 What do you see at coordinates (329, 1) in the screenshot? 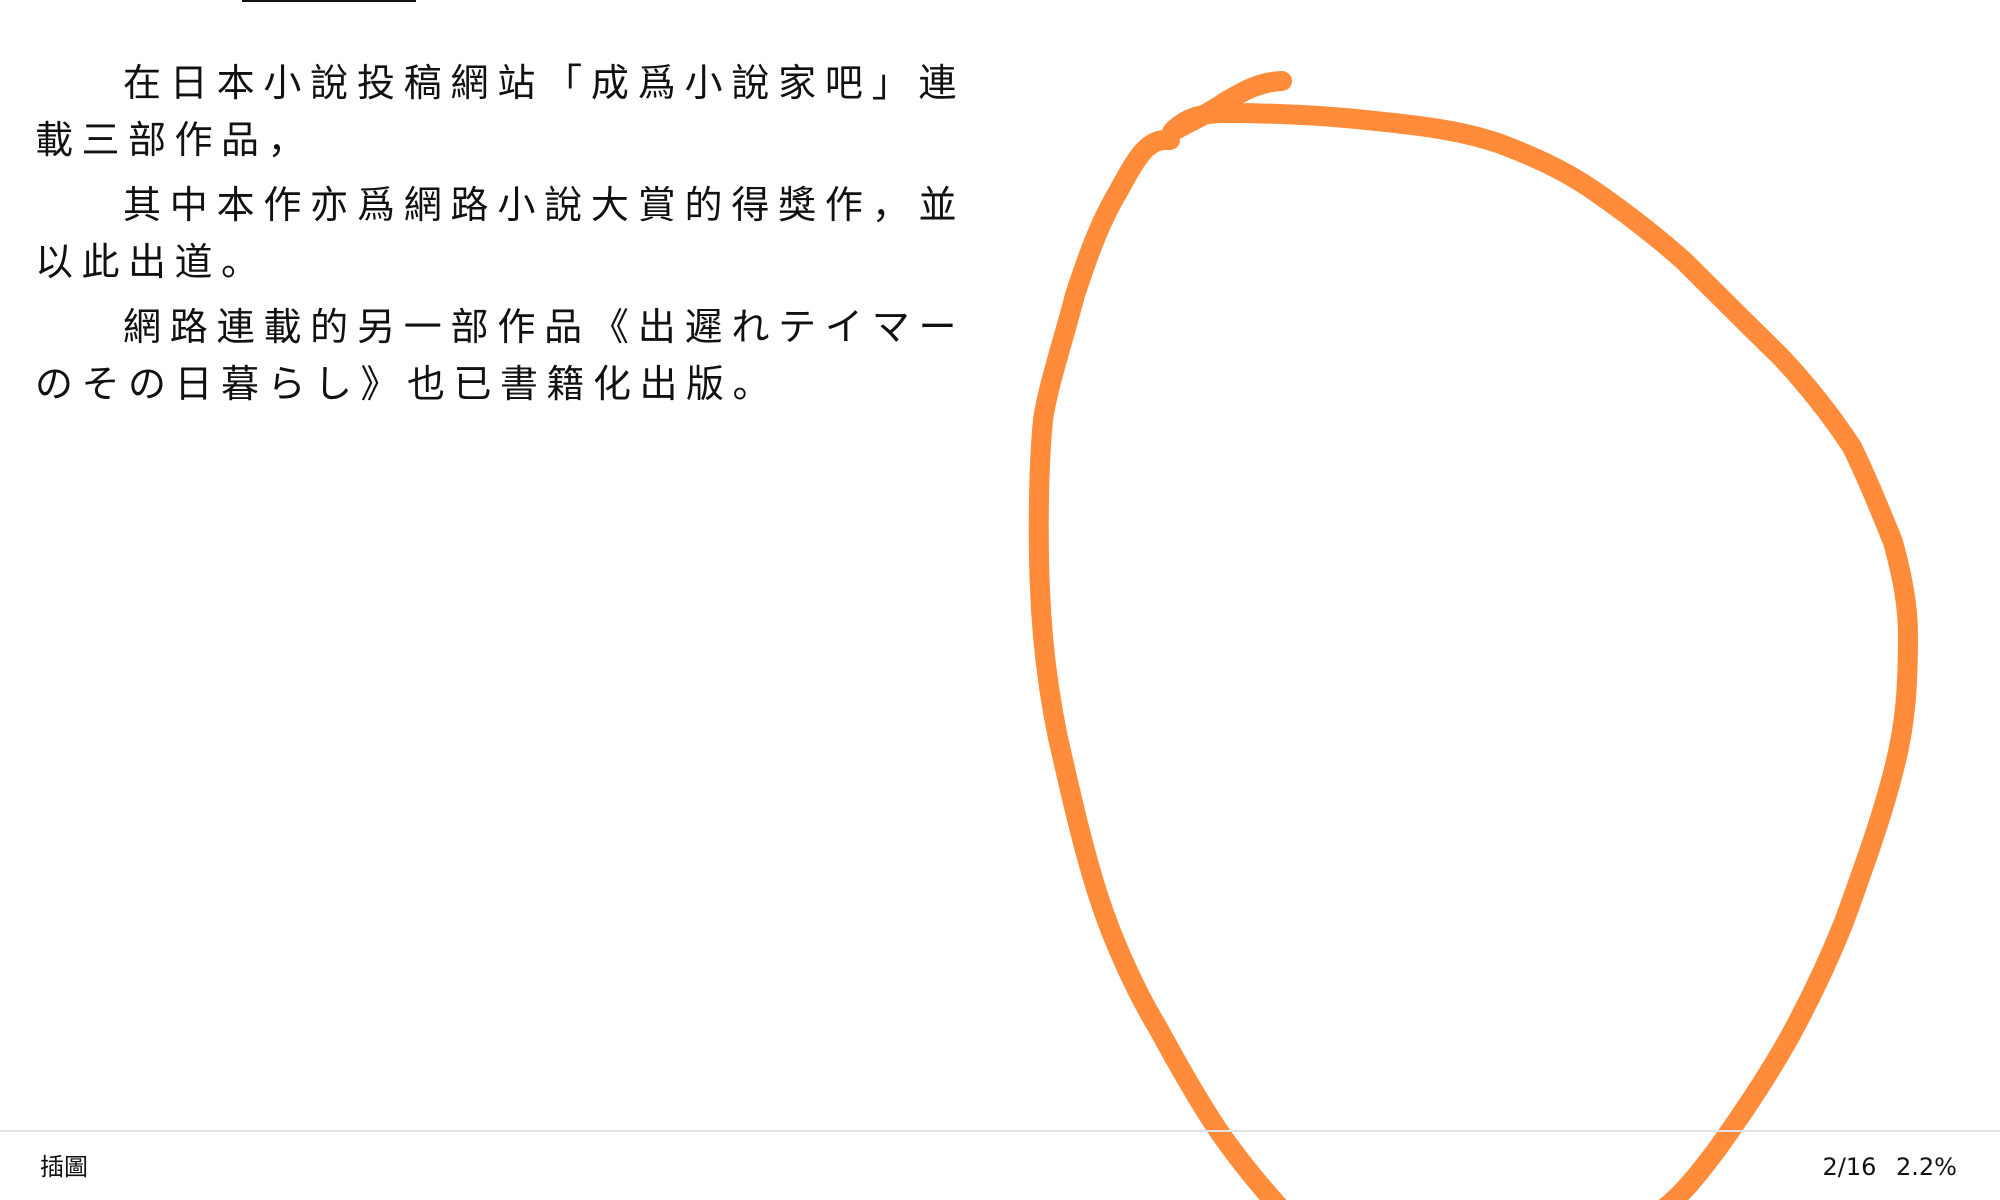
I see `top-rule` at bounding box center [329, 1].